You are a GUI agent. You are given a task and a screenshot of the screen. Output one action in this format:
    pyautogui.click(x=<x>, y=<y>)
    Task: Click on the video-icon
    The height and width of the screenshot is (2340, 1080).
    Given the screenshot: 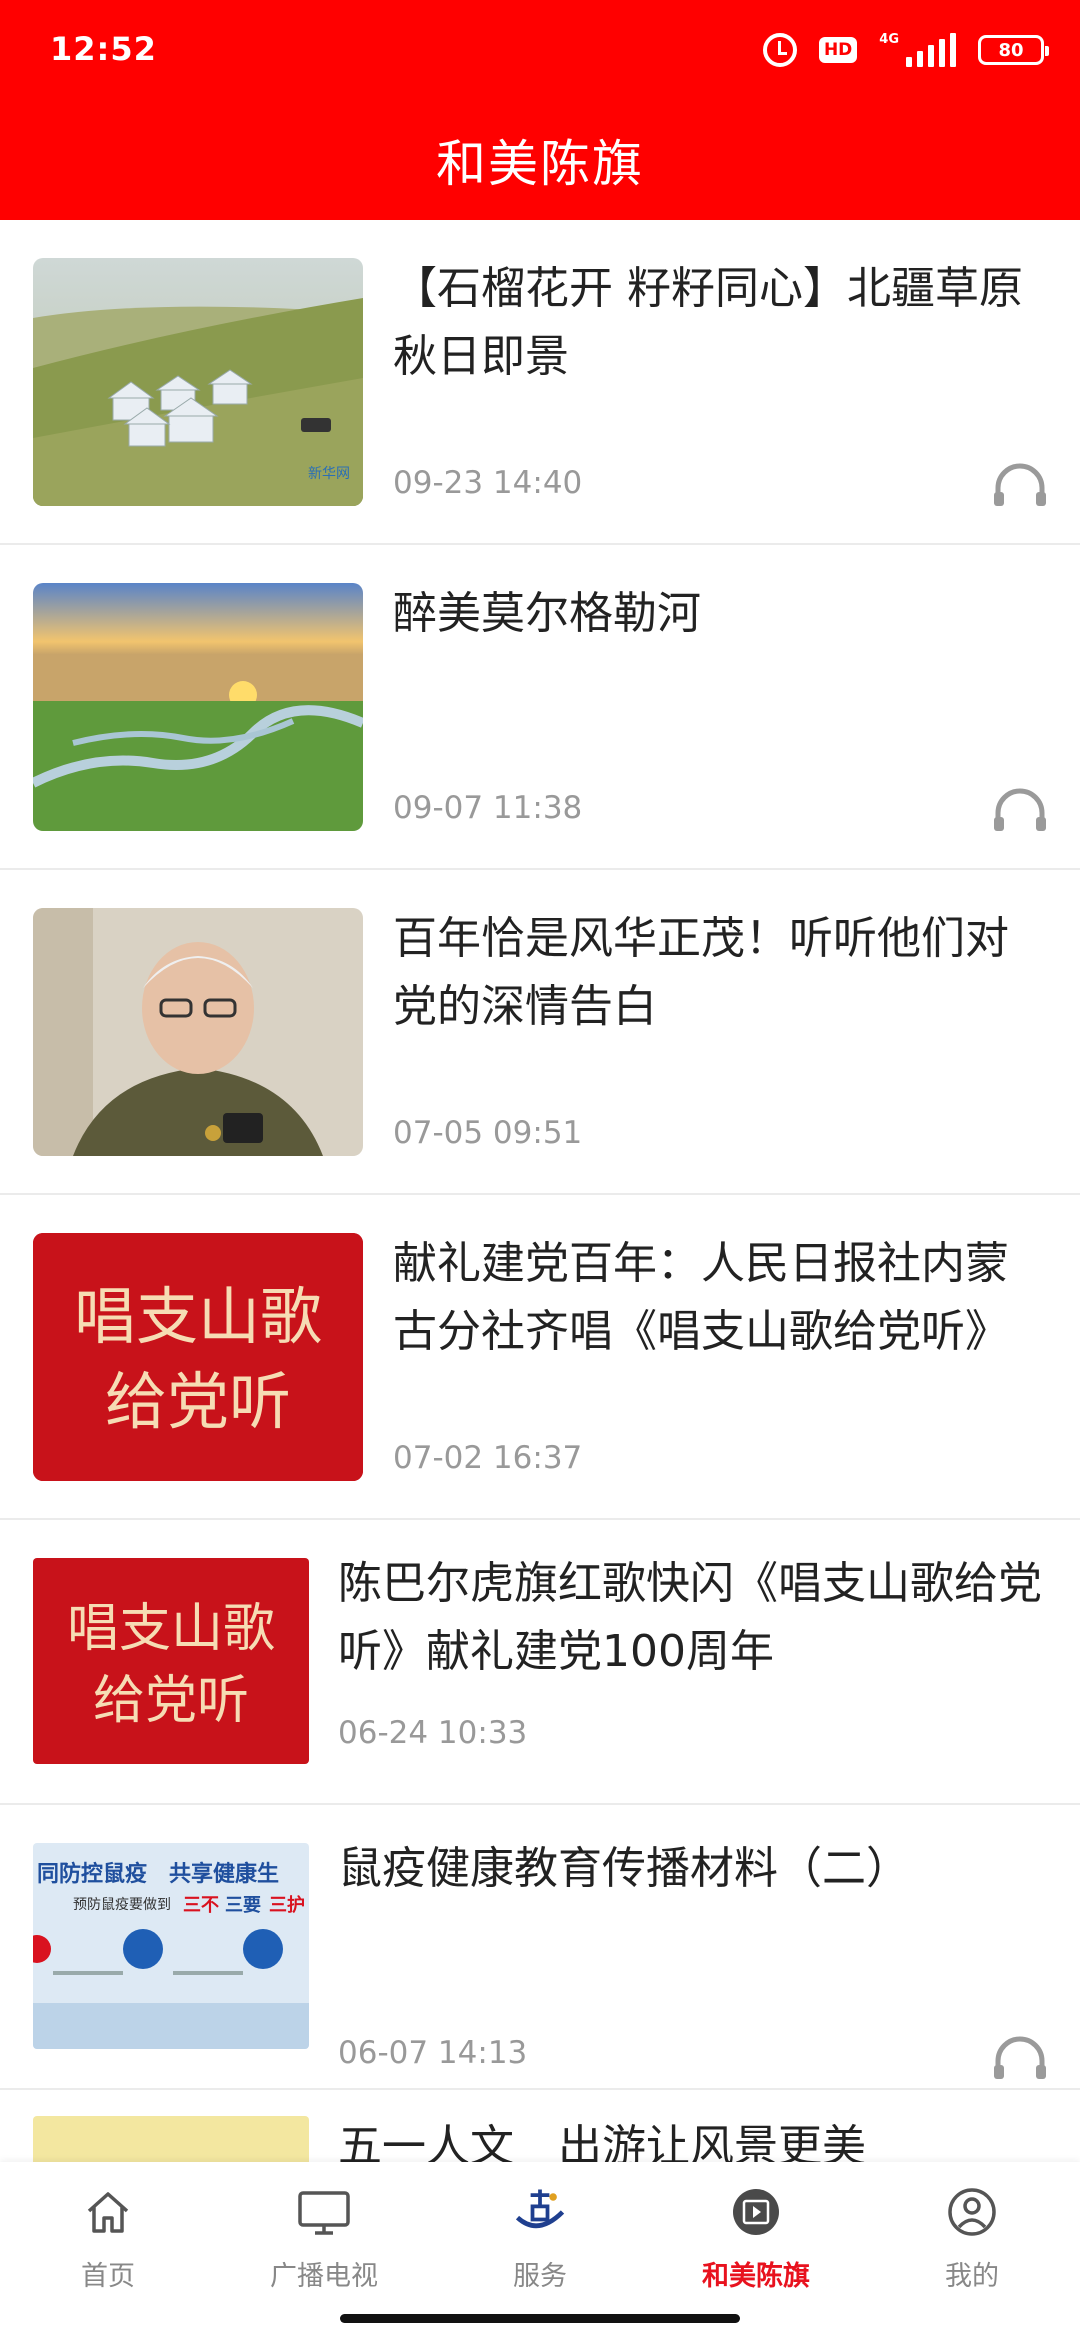 What is the action you would take?
    pyautogui.click(x=756, y=2212)
    